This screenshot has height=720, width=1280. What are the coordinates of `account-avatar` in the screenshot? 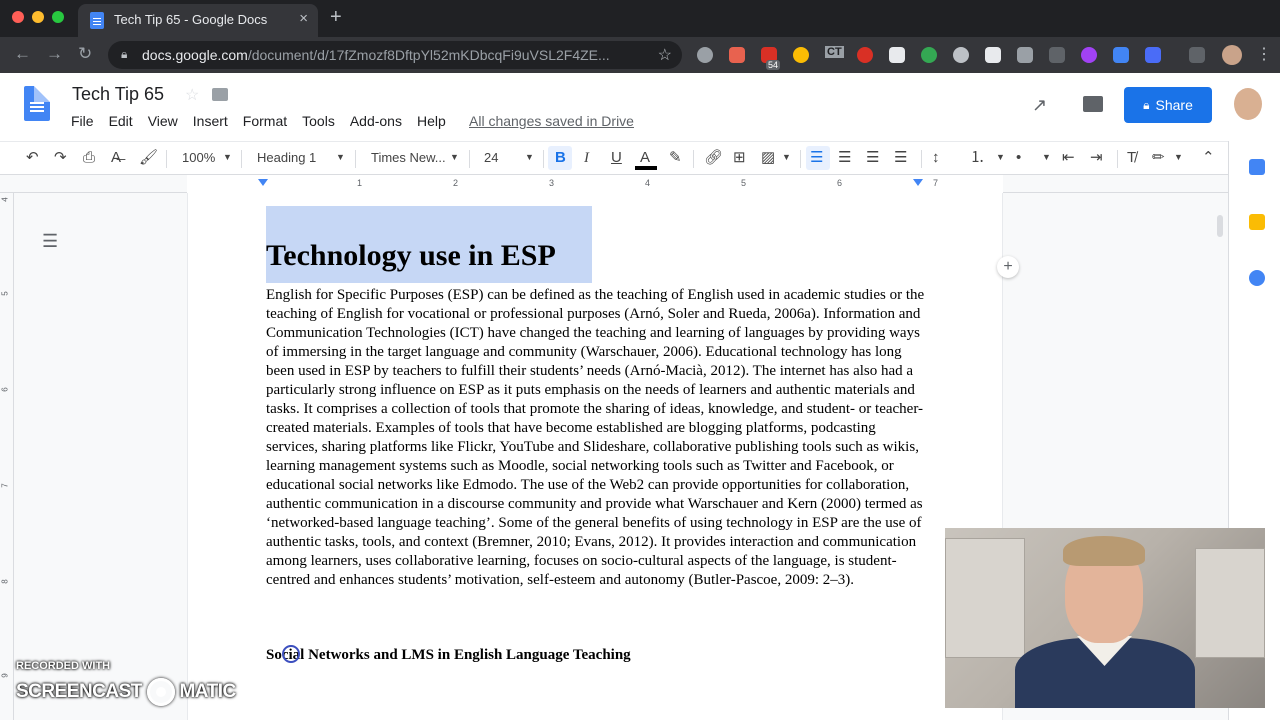 It's located at (1248, 104).